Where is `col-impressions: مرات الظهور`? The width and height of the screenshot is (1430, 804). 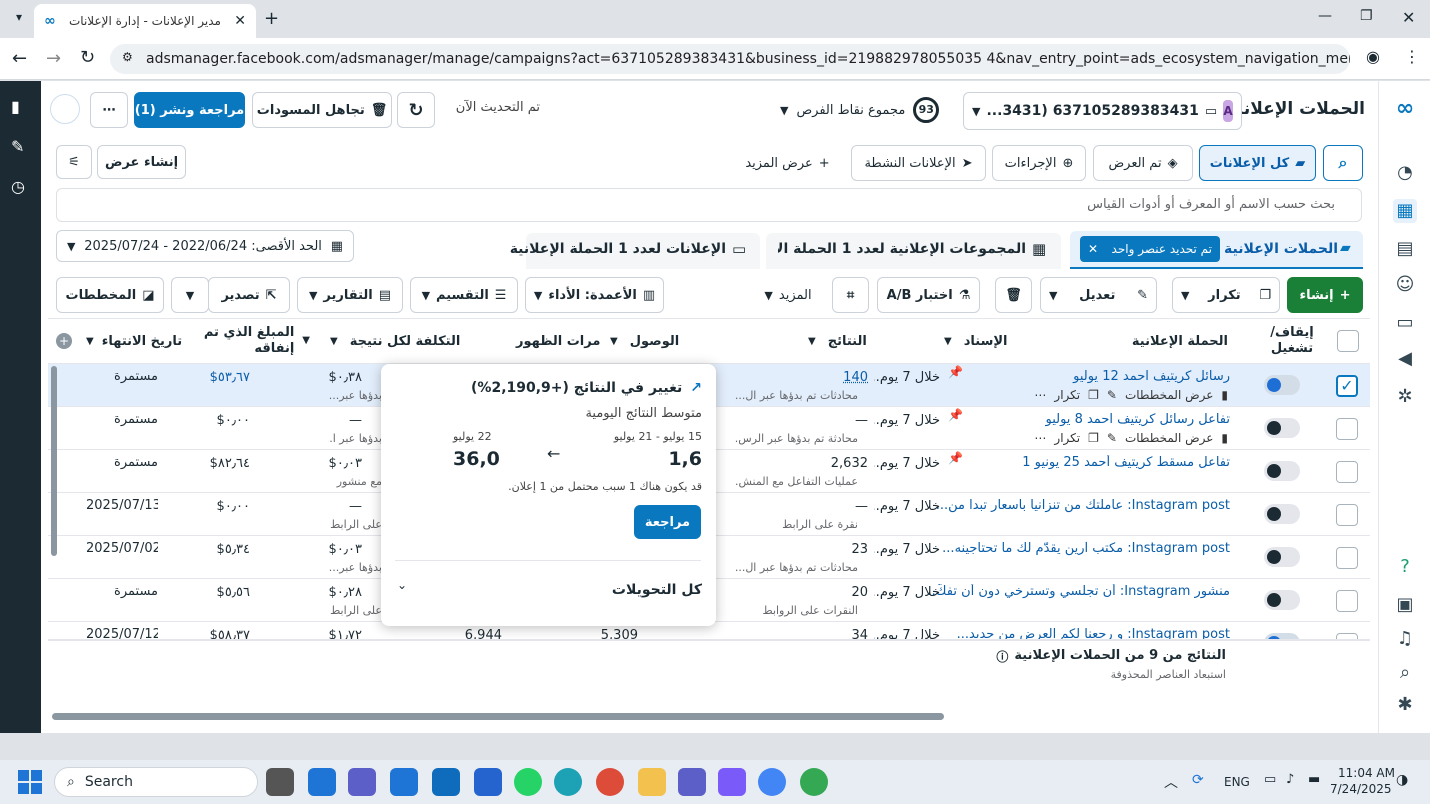
col-impressions: مرات الظهور is located at coordinates (558, 341).